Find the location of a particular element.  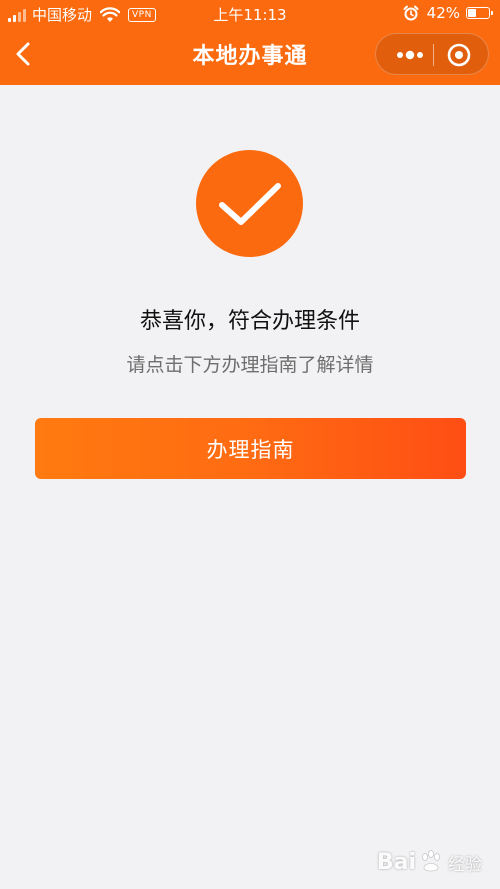

battery-level is located at coordinates (472, 13).